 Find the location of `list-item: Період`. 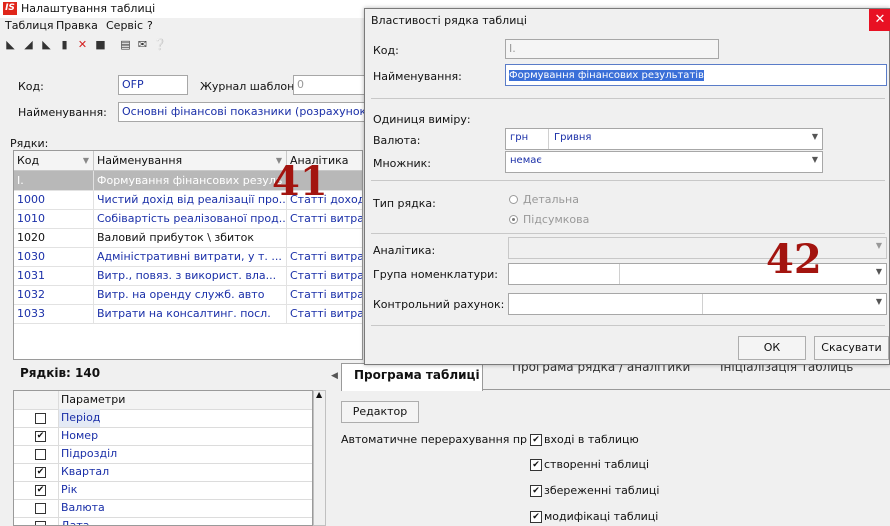

list-item: Період is located at coordinates (163, 418).